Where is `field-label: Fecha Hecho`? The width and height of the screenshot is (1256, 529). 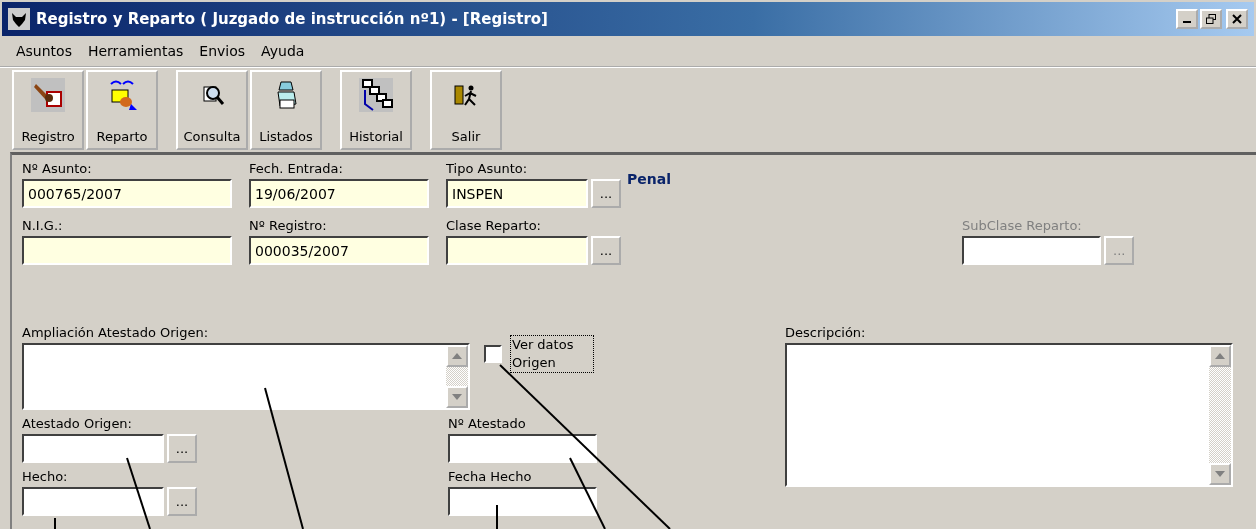 field-label: Fecha Hecho is located at coordinates (490, 477).